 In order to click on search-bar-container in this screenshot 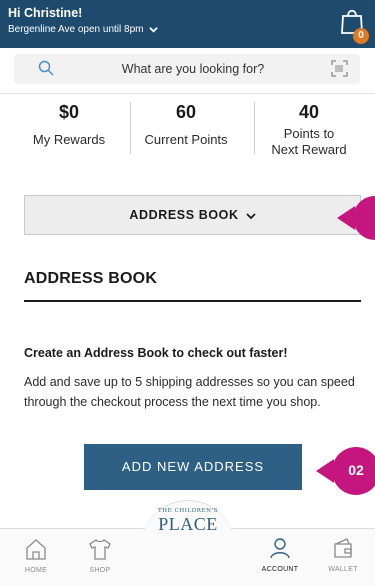, I will do `click(187, 71)`.